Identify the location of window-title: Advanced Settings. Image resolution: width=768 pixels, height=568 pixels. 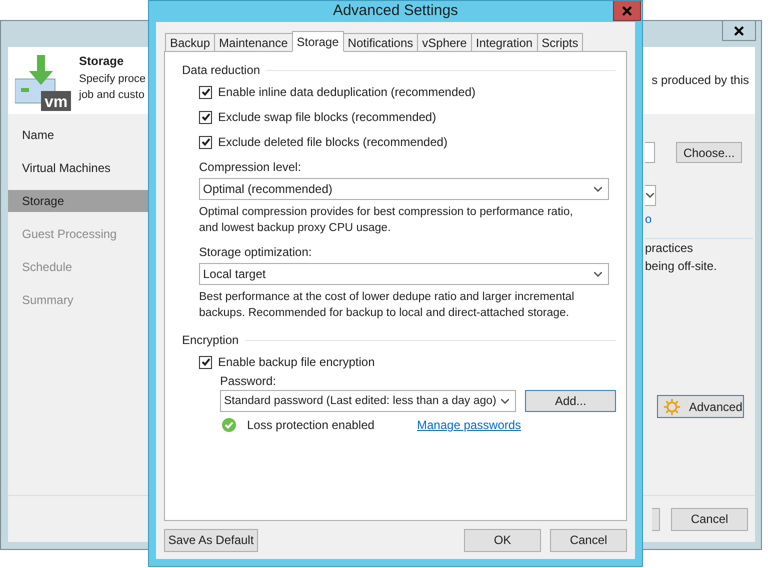
(395, 10).